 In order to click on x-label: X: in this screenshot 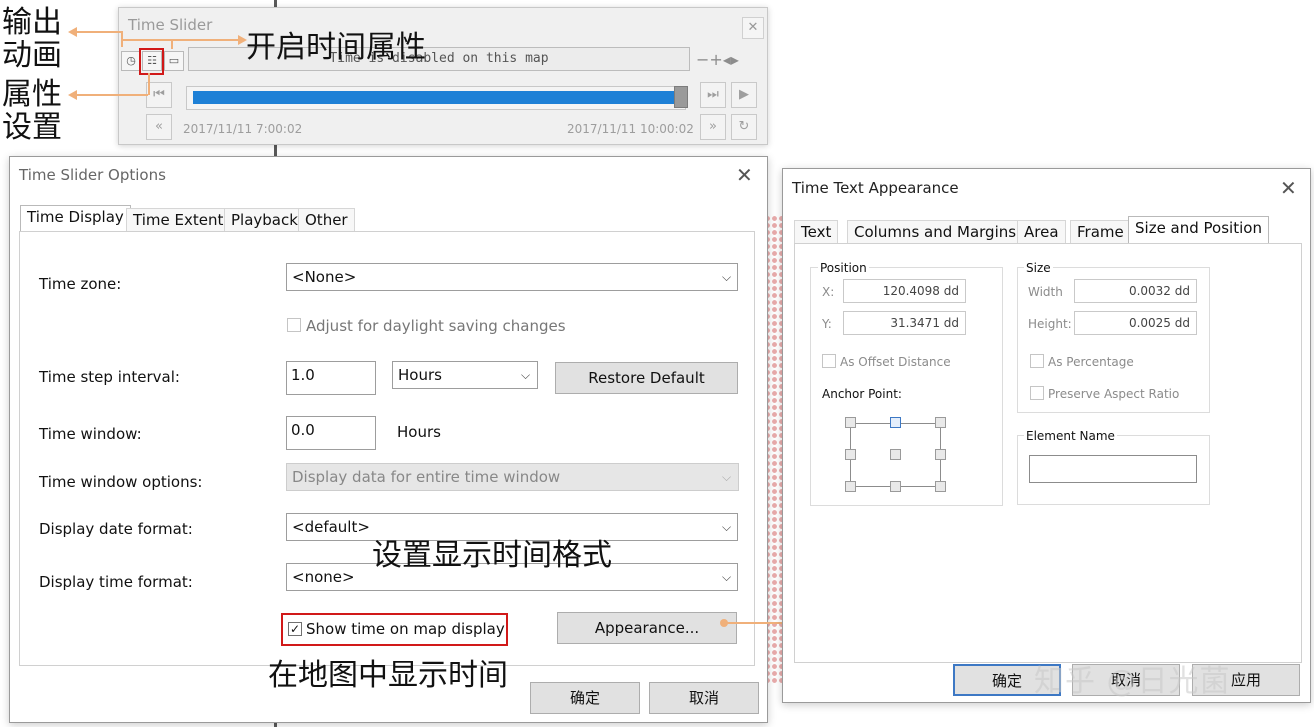, I will do `click(828, 292)`.